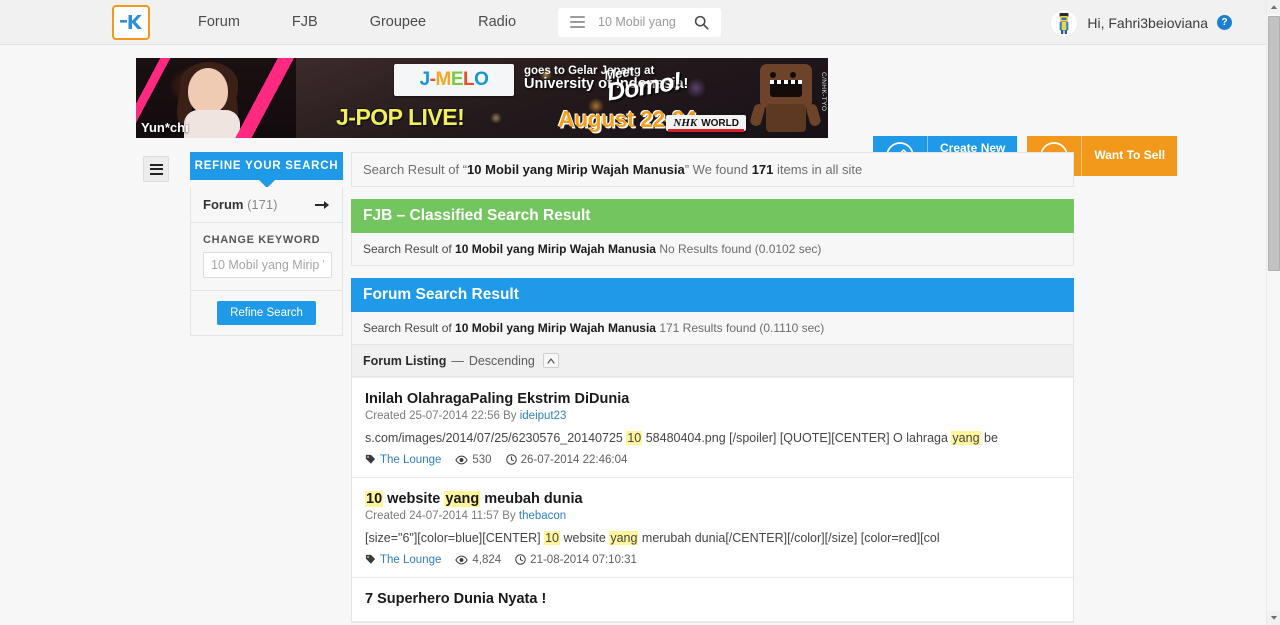 This screenshot has width=1280, height=625. I want to click on help-icon: ?, so click(1224, 22).